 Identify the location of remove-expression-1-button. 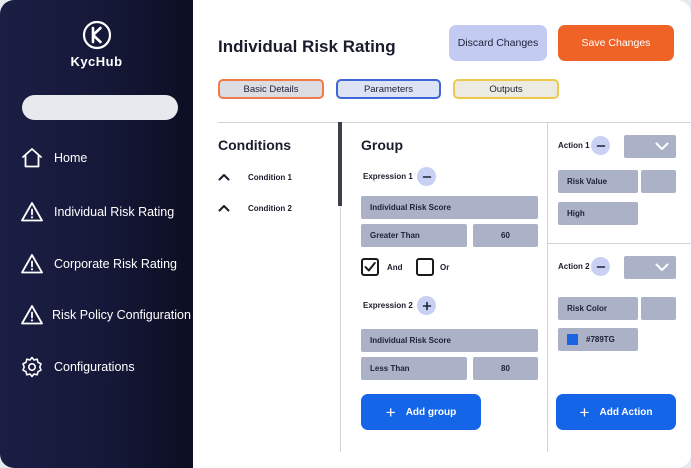
(426, 176).